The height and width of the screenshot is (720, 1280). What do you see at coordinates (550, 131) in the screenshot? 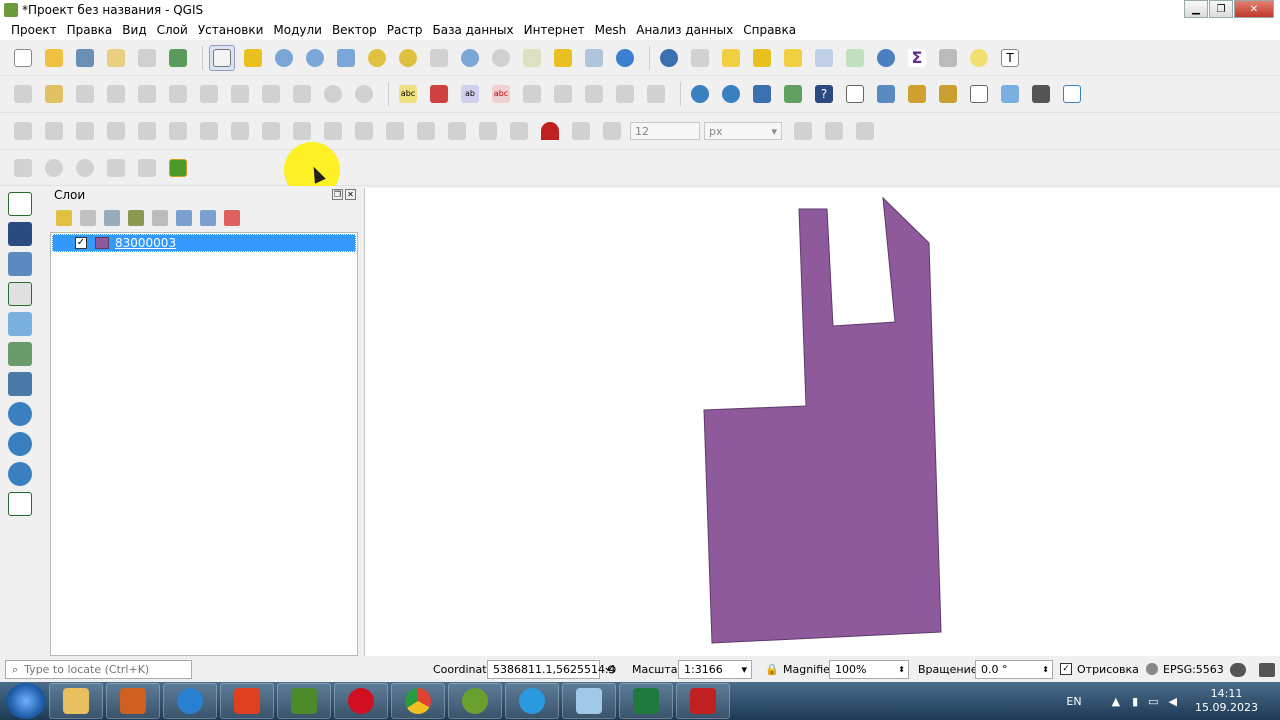
I see `snapping-button` at bounding box center [550, 131].